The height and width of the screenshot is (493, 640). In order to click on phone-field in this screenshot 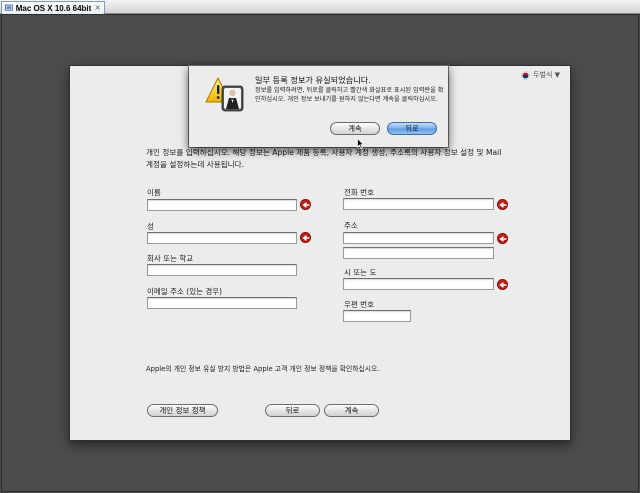, I will do `click(418, 204)`.